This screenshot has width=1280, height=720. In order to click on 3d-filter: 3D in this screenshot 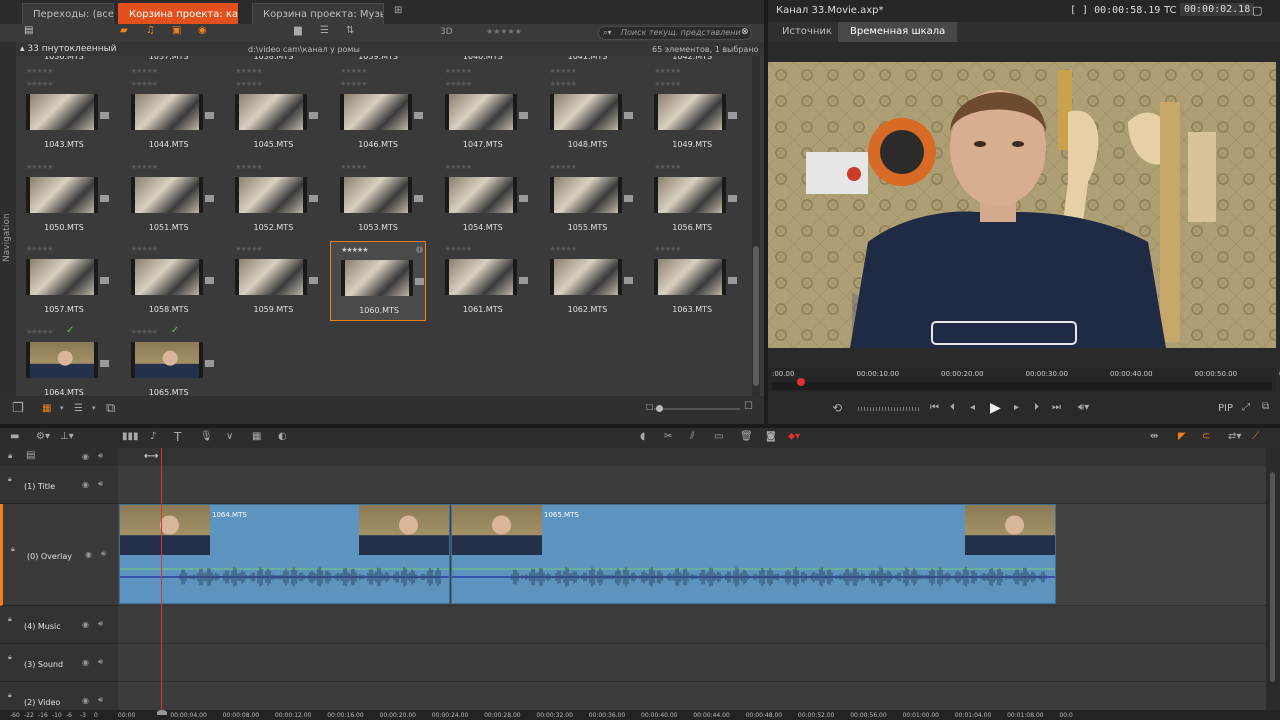, I will do `click(446, 32)`.